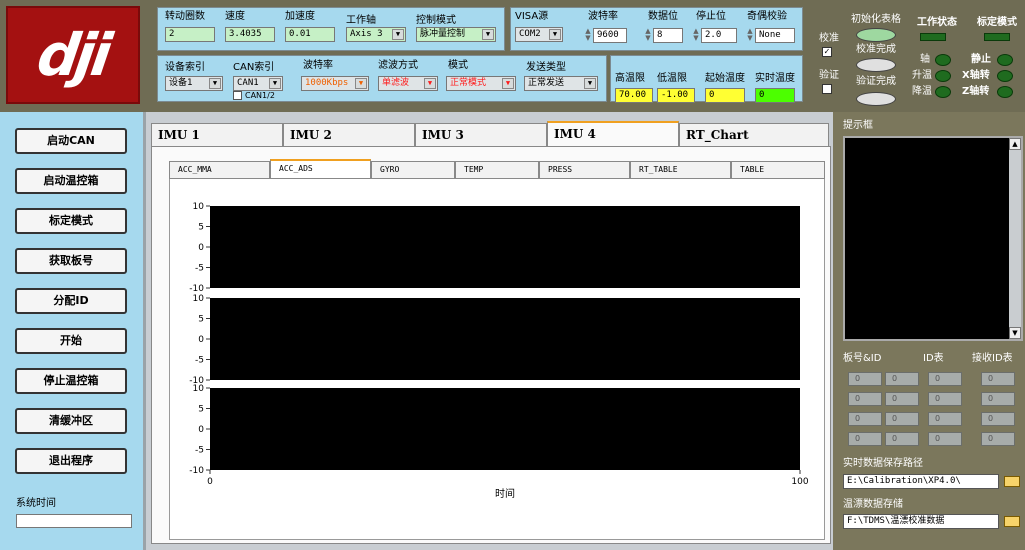 The image size is (1025, 550). What do you see at coordinates (1005, 92) in the screenshot?
I see `z-axis-led` at bounding box center [1005, 92].